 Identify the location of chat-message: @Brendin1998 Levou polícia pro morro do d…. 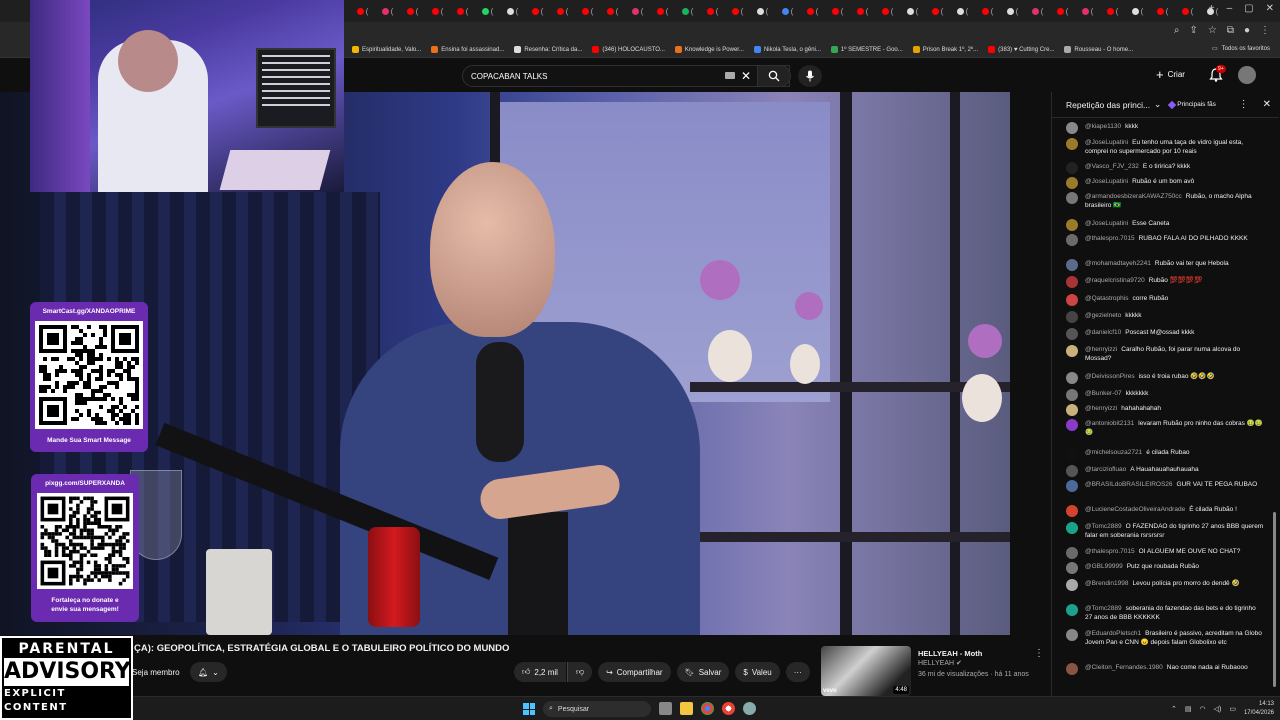
(1165, 585).